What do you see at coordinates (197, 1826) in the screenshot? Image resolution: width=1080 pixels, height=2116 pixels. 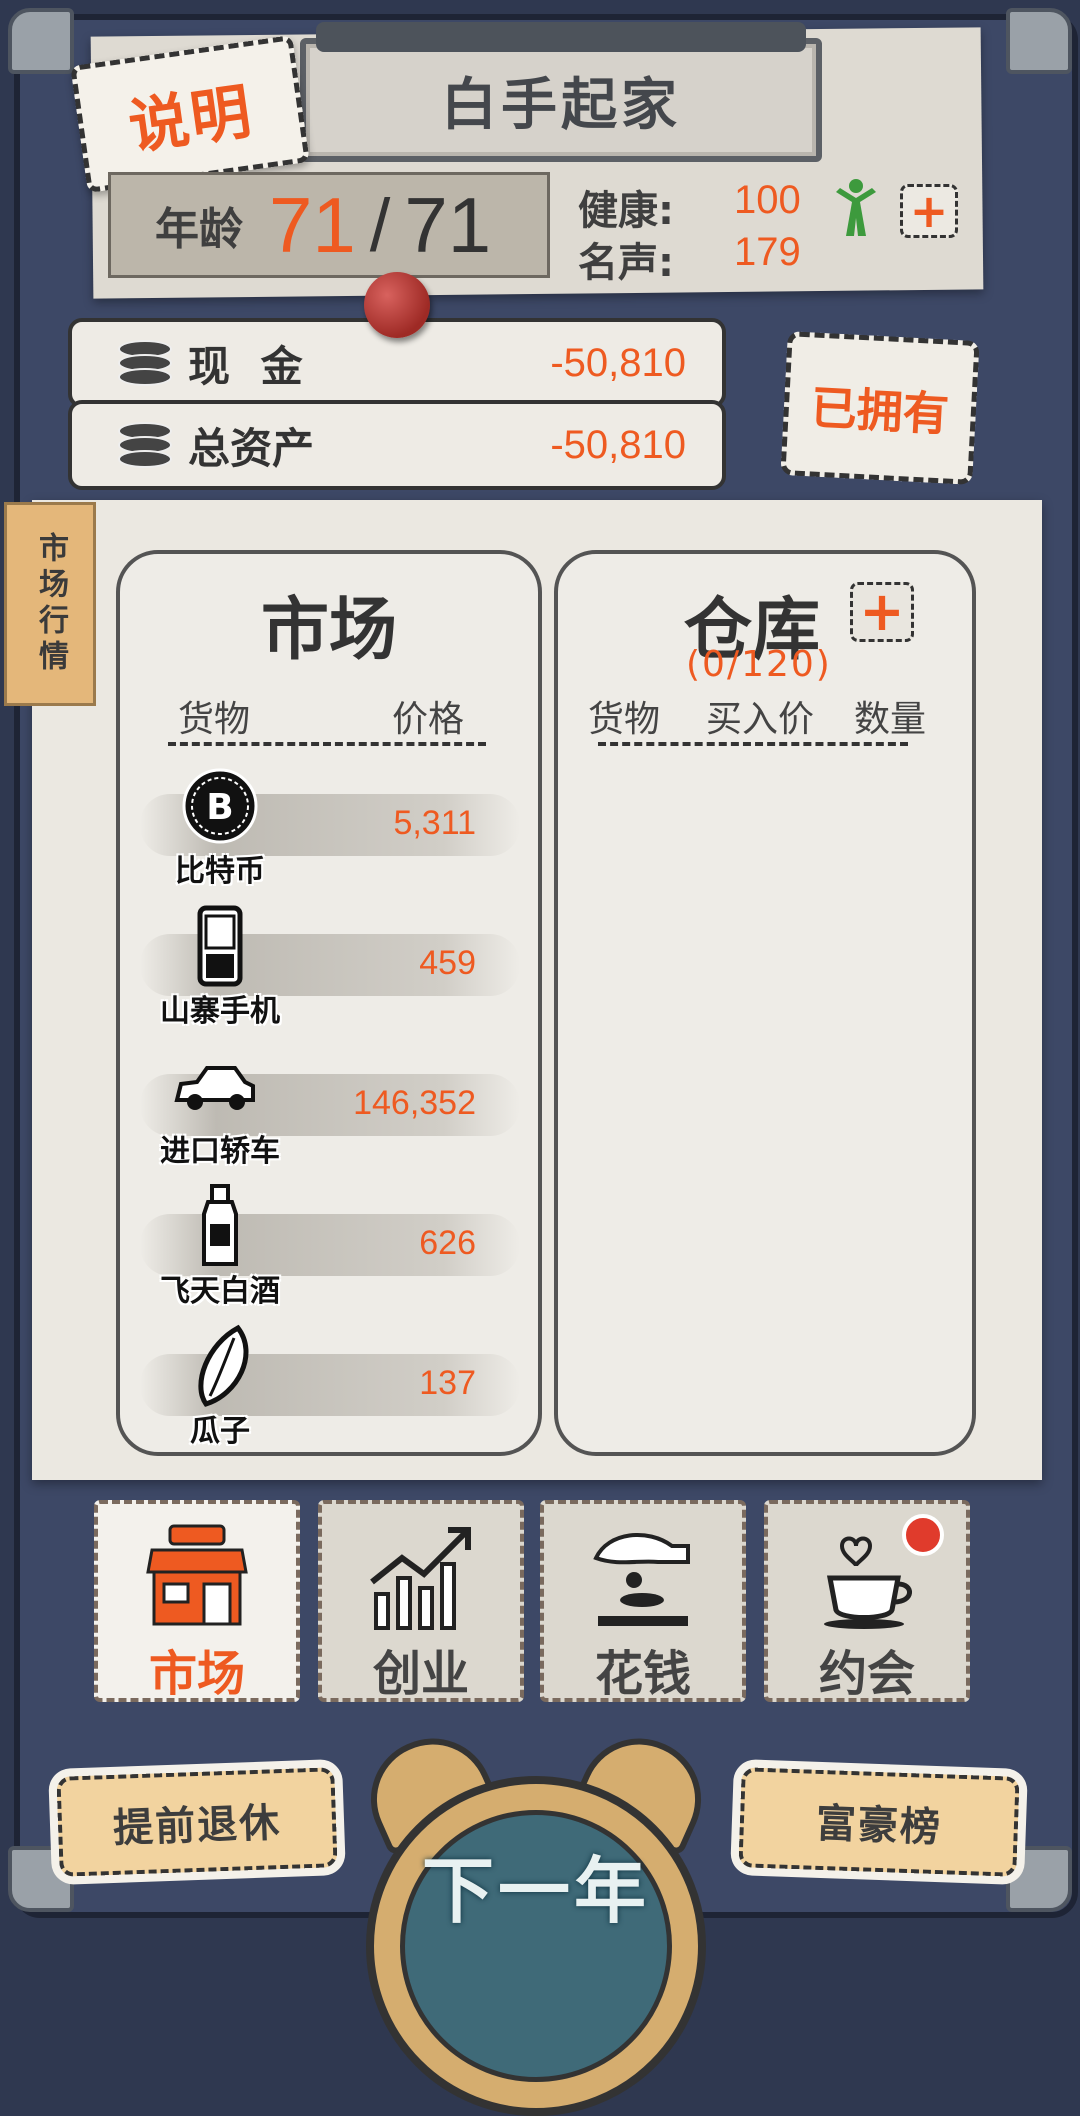 I see `early-retire-label: 提前退休` at bounding box center [197, 1826].